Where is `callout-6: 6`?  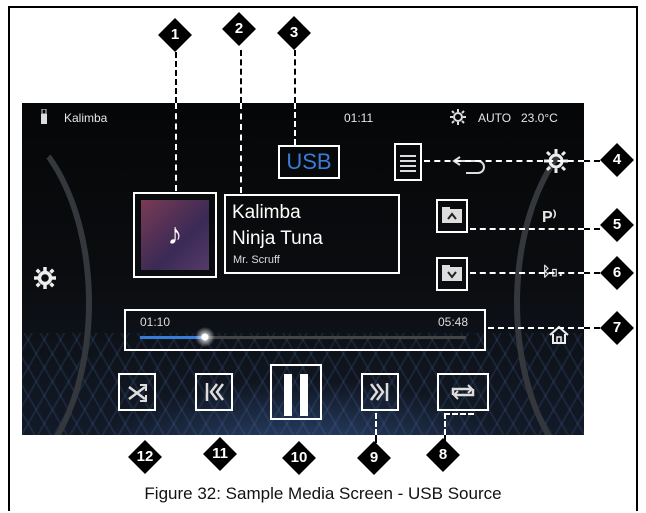 callout-6: 6 is located at coordinates (617, 273).